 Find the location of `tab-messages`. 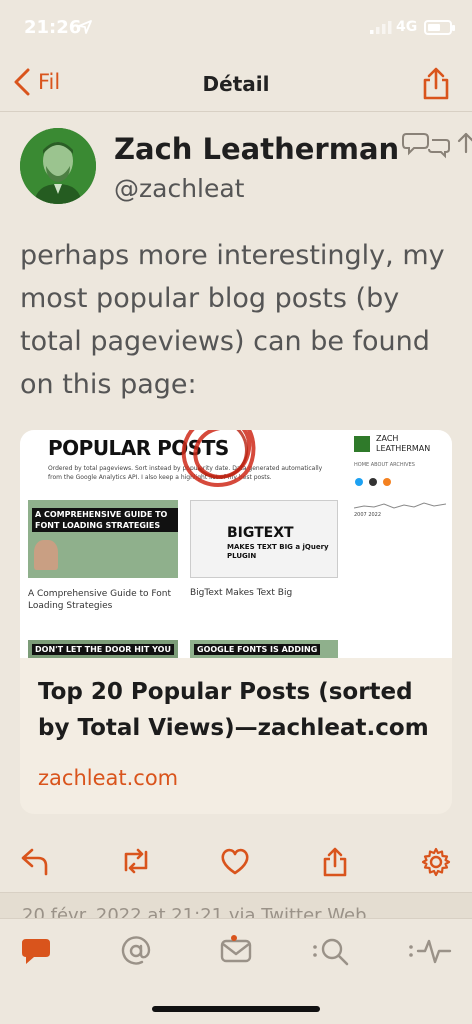

tab-messages is located at coordinates (236, 953).